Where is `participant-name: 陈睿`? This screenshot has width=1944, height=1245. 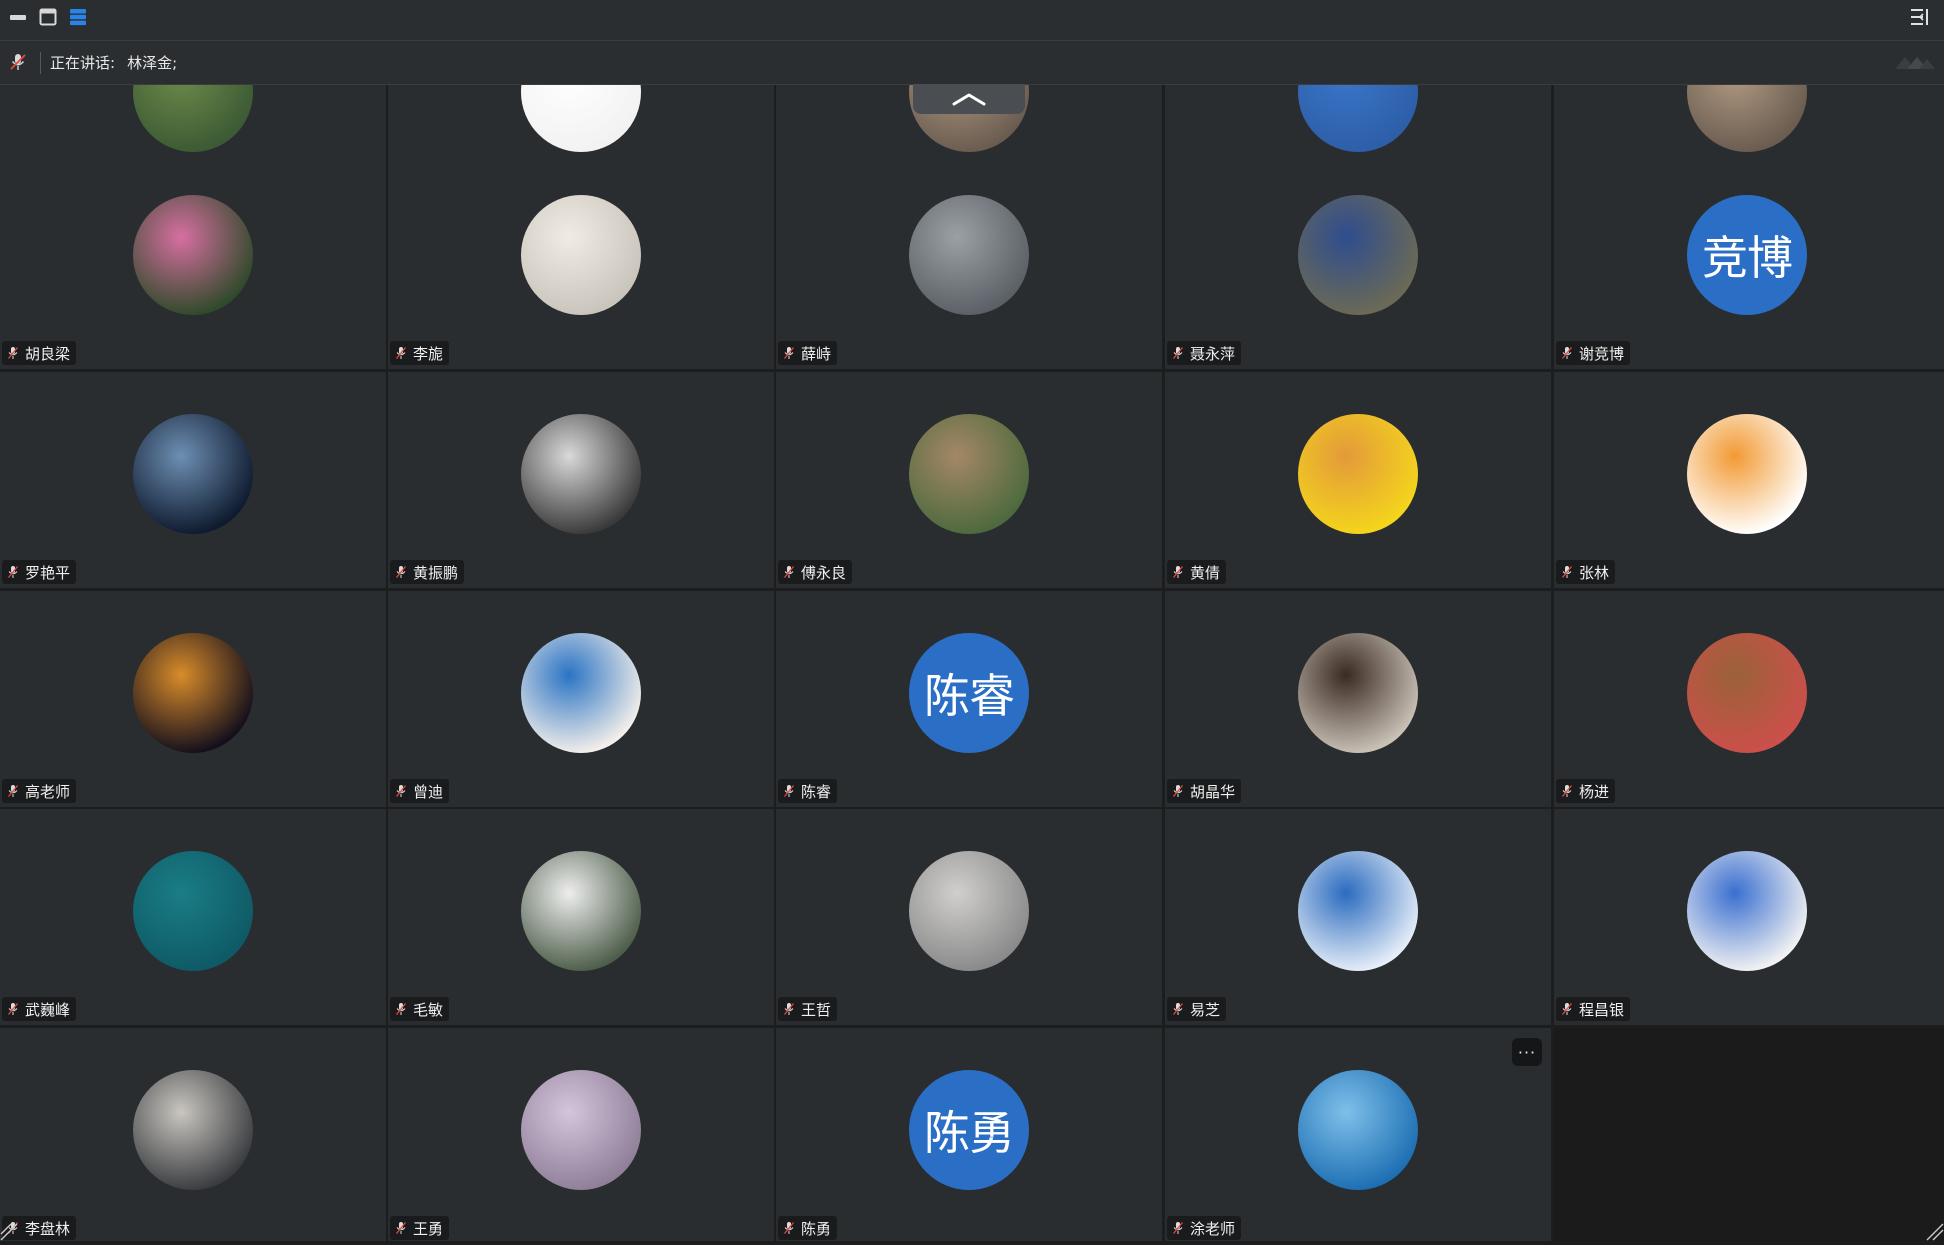
participant-name: 陈睿 is located at coordinates (816, 791).